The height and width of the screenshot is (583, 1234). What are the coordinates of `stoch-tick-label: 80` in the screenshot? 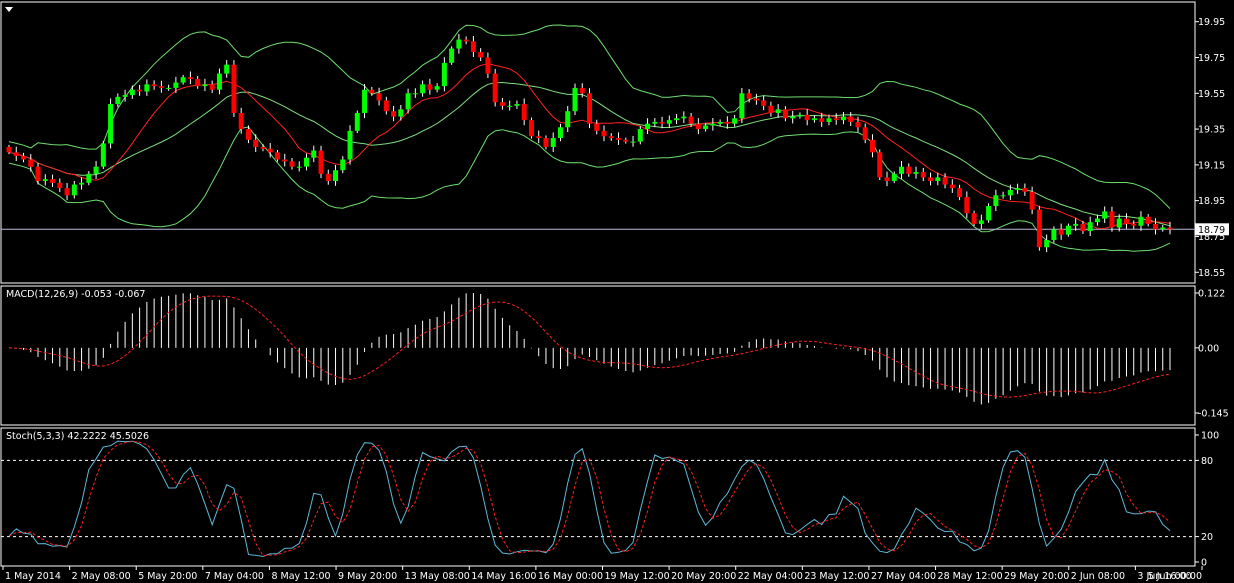 It's located at (1207, 461).